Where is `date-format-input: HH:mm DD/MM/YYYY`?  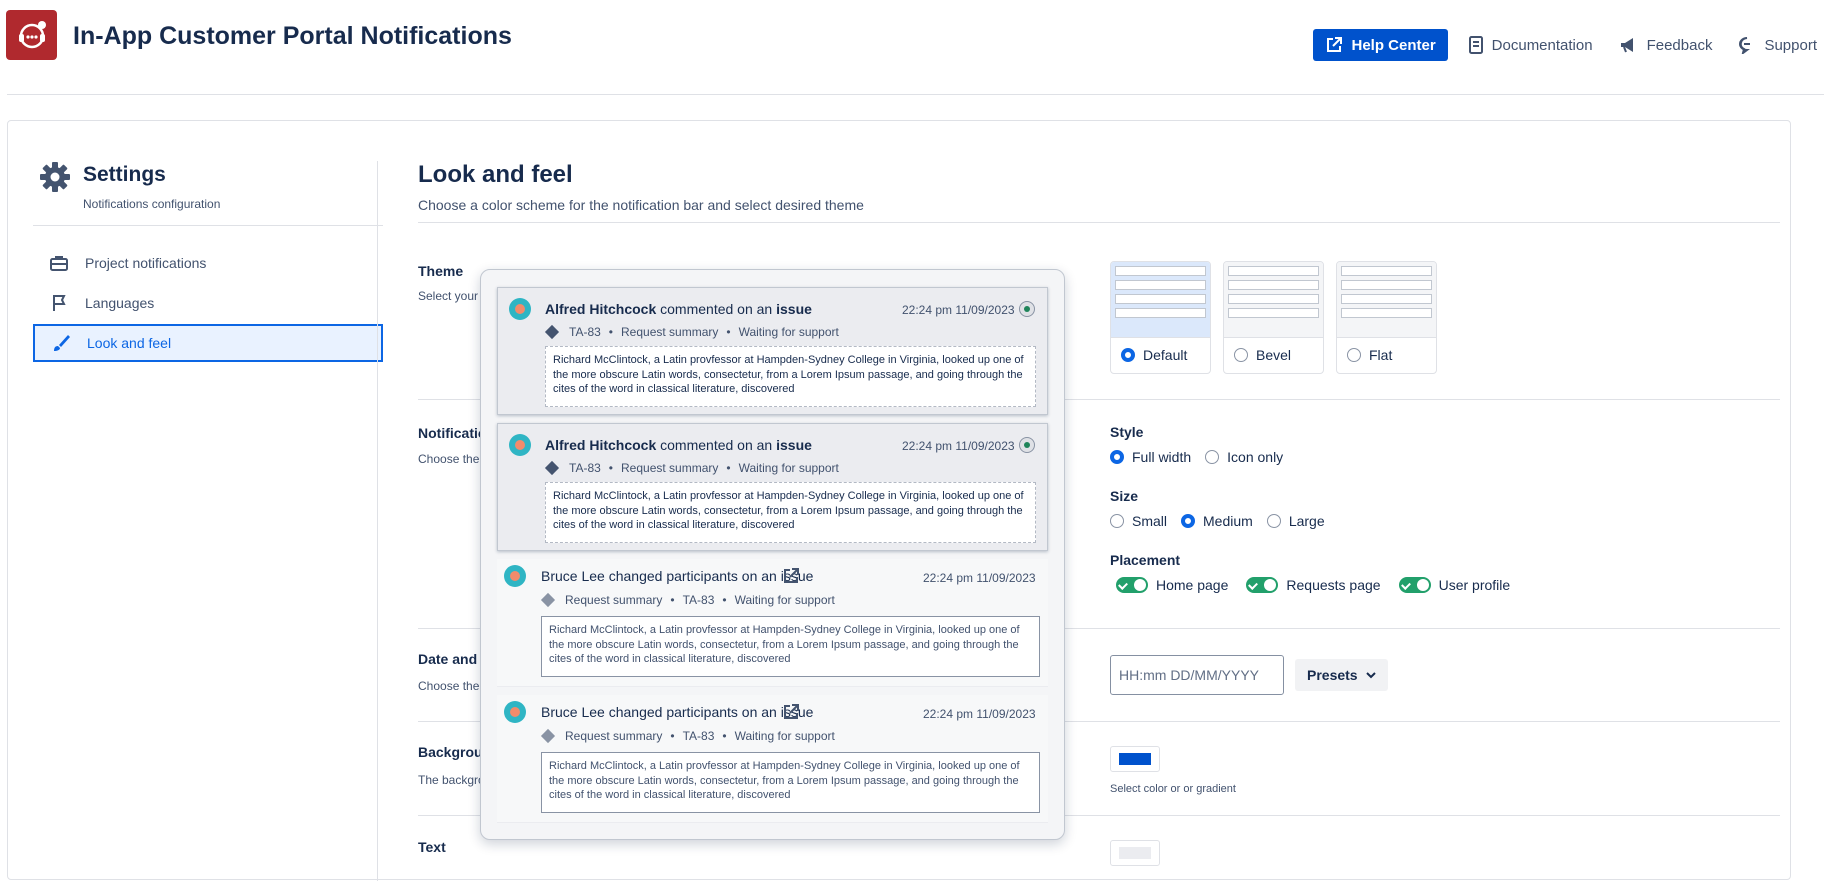
date-format-input: HH:mm DD/MM/YYYY is located at coordinates (1197, 675).